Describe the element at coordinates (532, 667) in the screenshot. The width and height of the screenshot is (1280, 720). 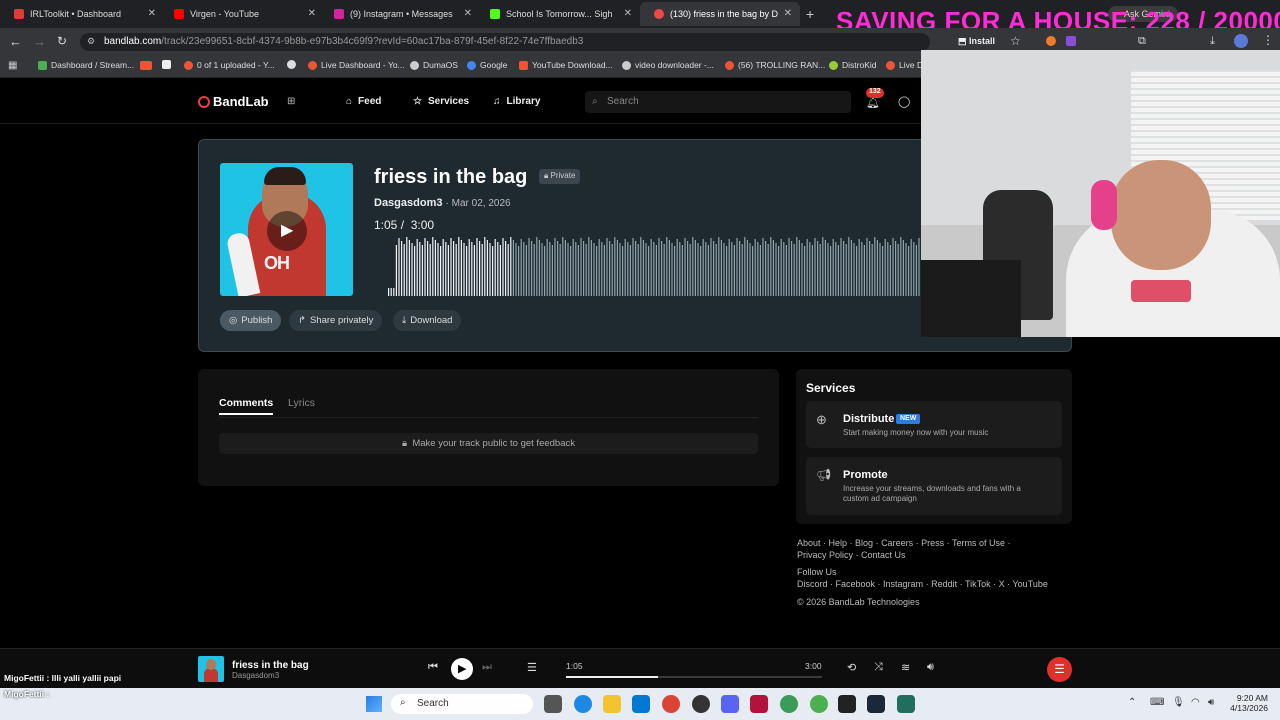
I see `queue-icon: ☰` at that location.